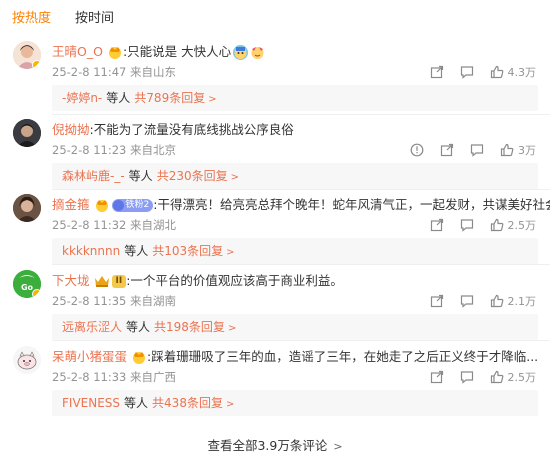 The height and width of the screenshot is (464, 550). What do you see at coordinates (63, 19) in the screenshot?
I see `sort-tabs: 按热度 按时间` at bounding box center [63, 19].